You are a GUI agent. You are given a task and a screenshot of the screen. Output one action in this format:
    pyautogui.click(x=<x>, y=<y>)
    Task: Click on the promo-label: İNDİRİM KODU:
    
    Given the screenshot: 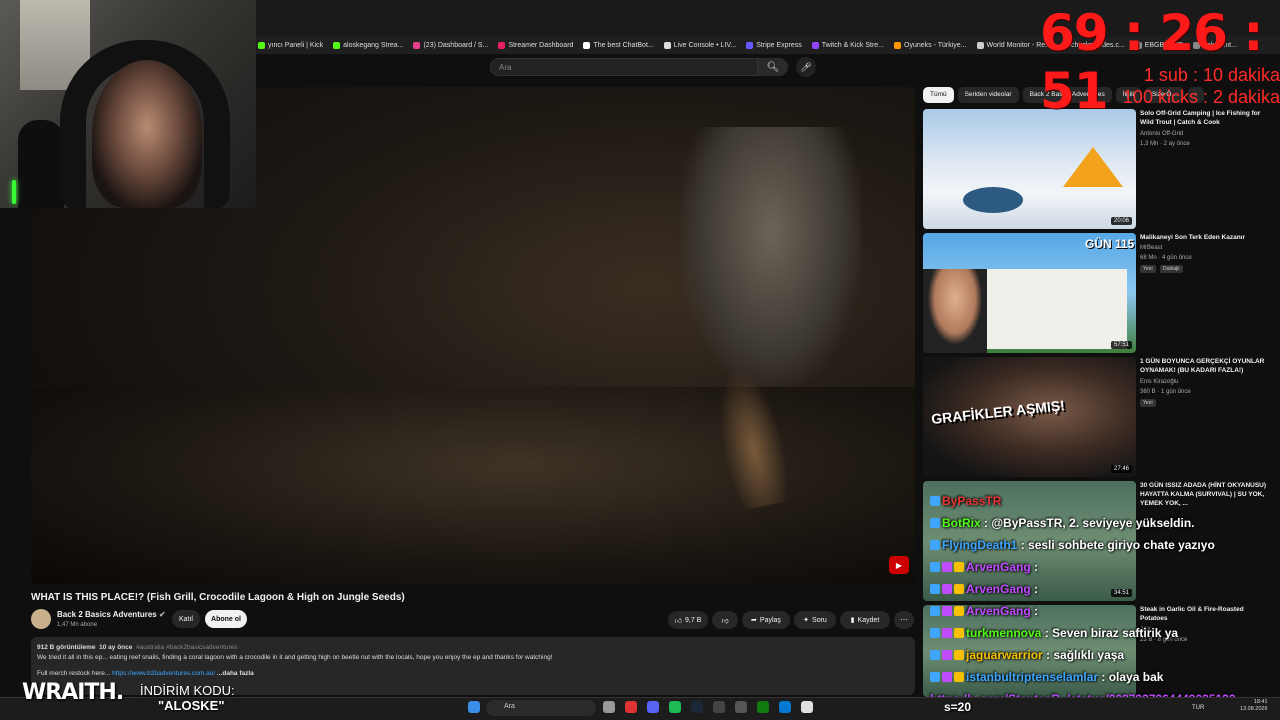 What is the action you would take?
    pyautogui.click(x=187, y=690)
    